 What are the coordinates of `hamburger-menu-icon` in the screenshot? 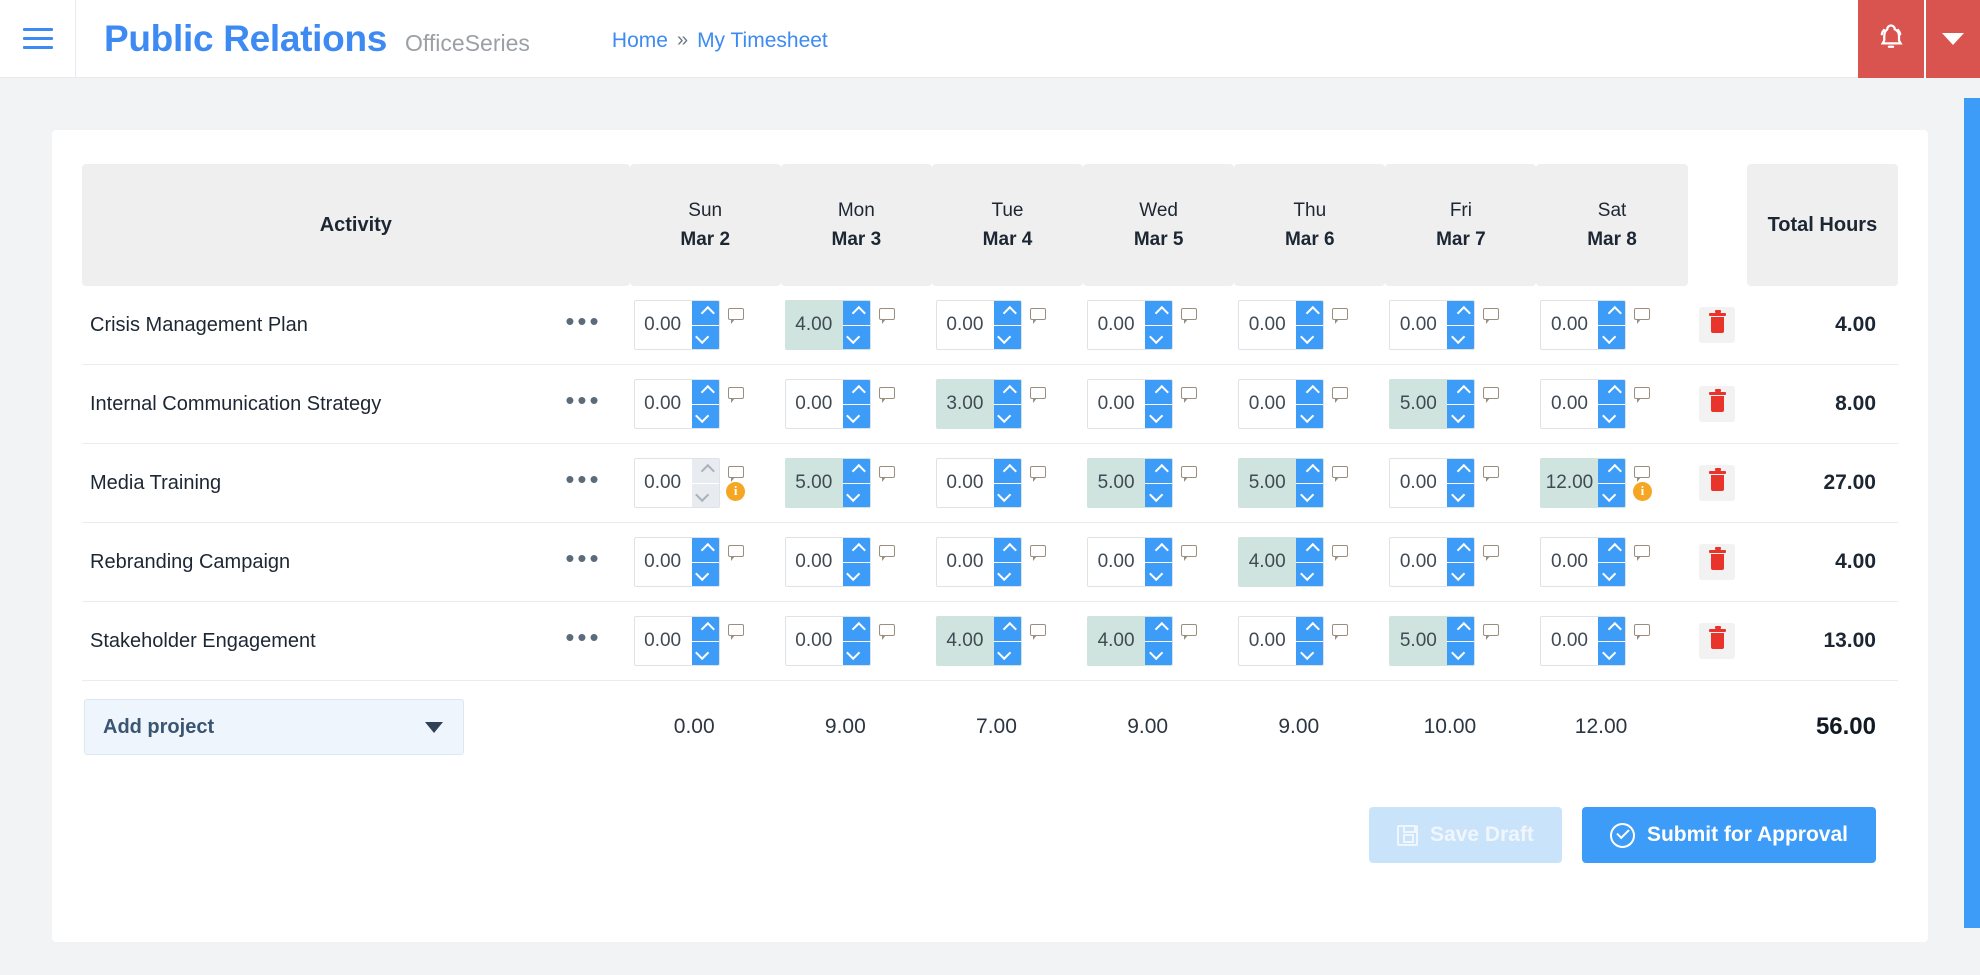 It's located at (38, 39).